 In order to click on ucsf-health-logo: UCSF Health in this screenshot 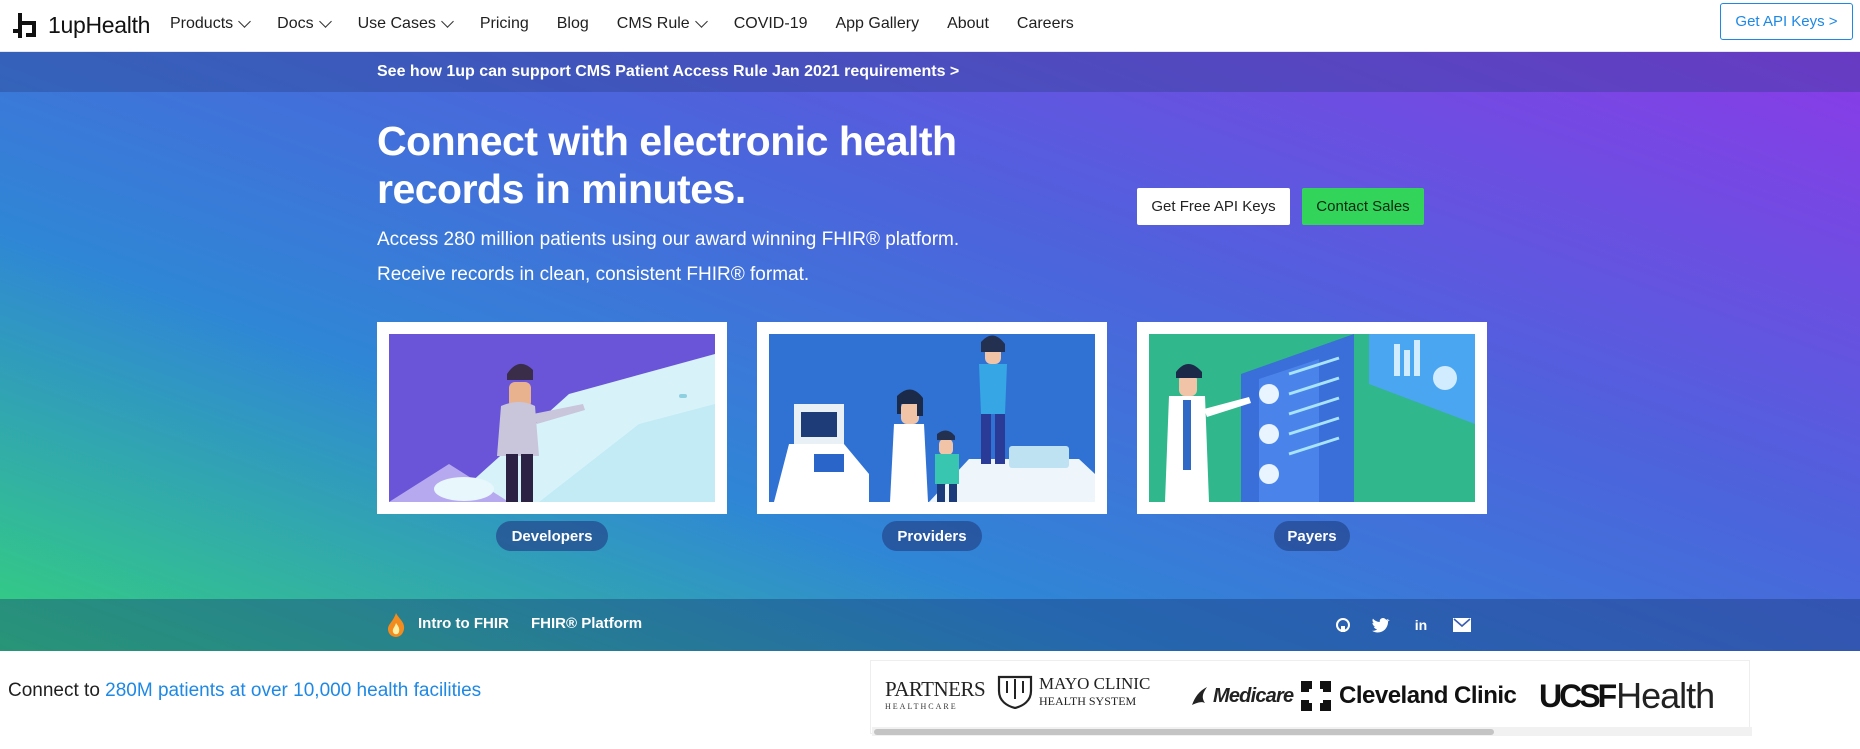, I will do `click(1627, 696)`.